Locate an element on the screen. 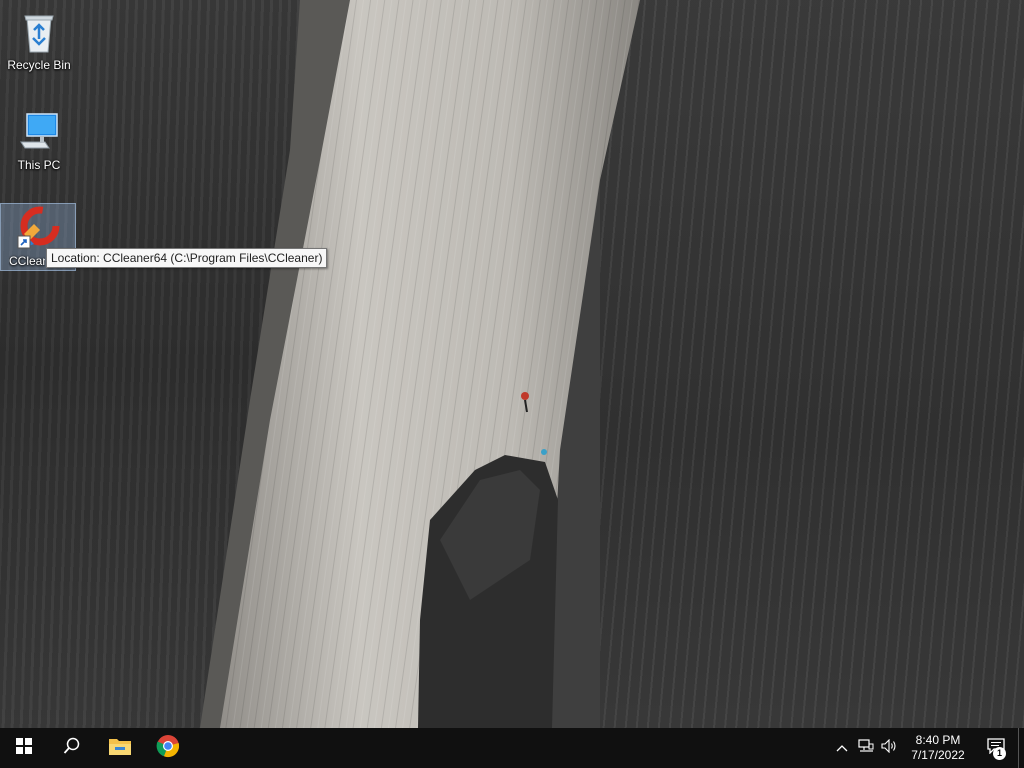 The image size is (1024, 768). volume-icon is located at coordinates (890, 748).